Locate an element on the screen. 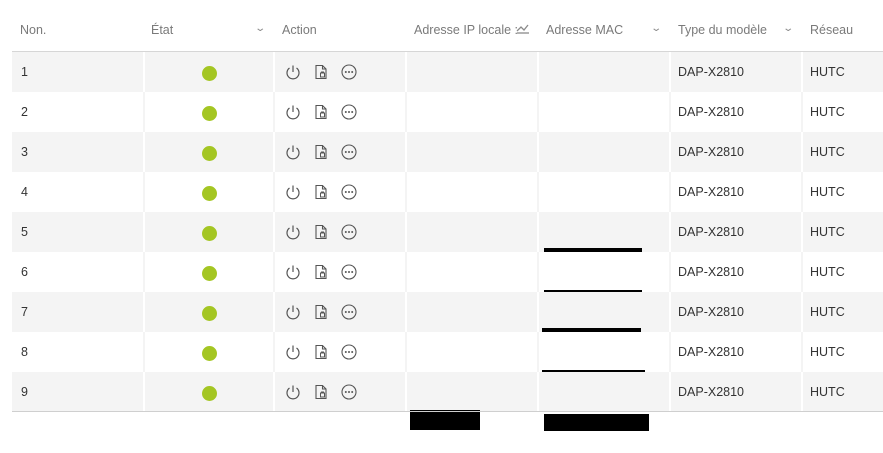 Image resolution: width=883 pixels, height=453 pixels. row-number: 3 is located at coordinates (24, 152).